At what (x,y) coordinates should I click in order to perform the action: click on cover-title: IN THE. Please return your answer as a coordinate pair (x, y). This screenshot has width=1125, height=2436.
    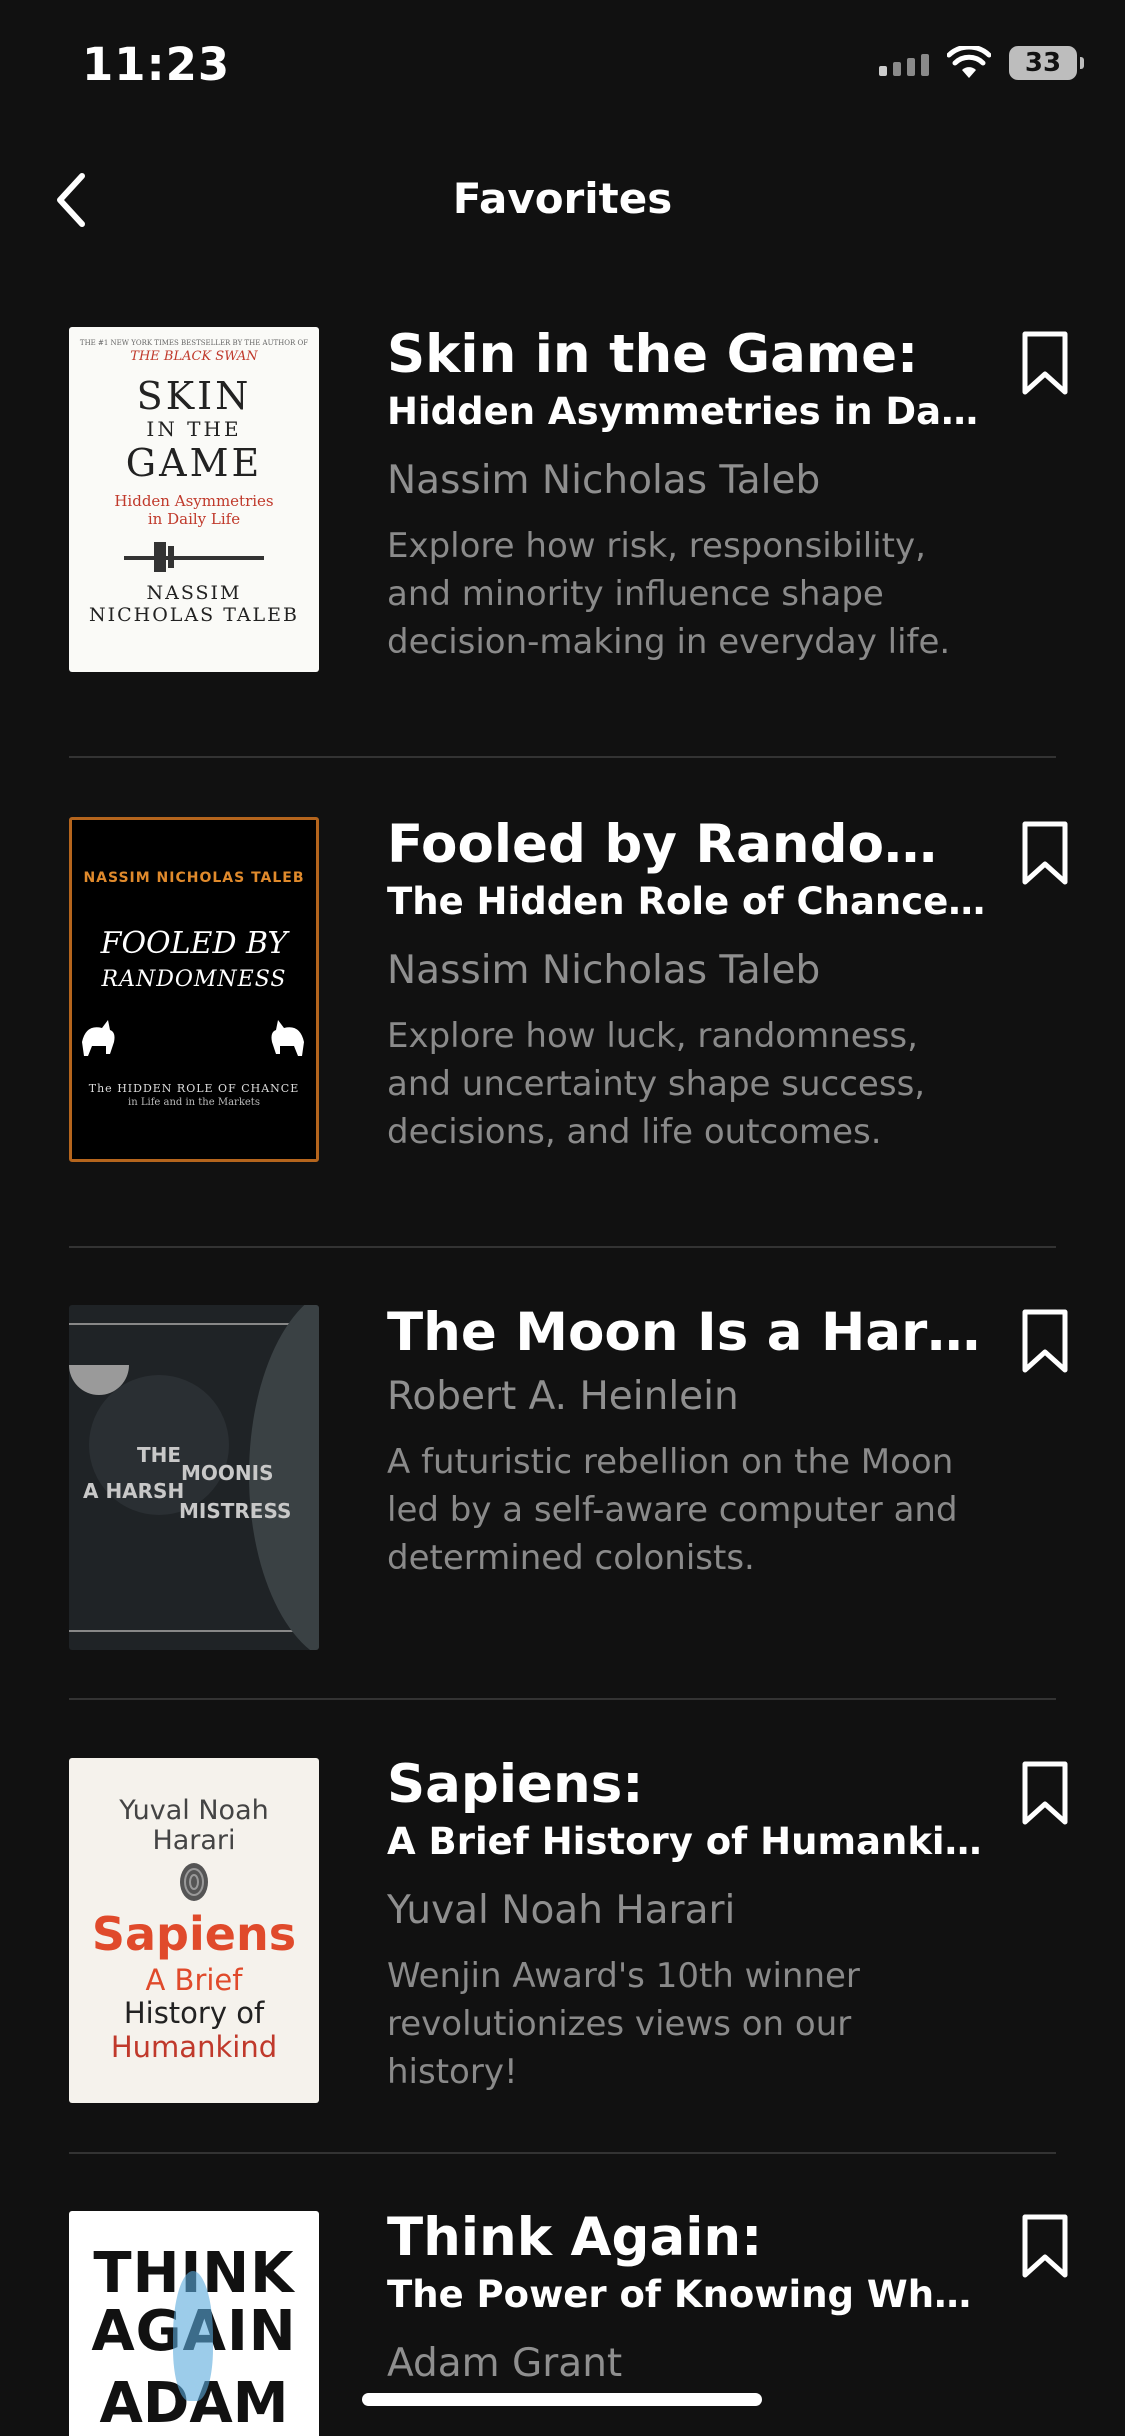
    Looking at the image, I should click on (194, 429).